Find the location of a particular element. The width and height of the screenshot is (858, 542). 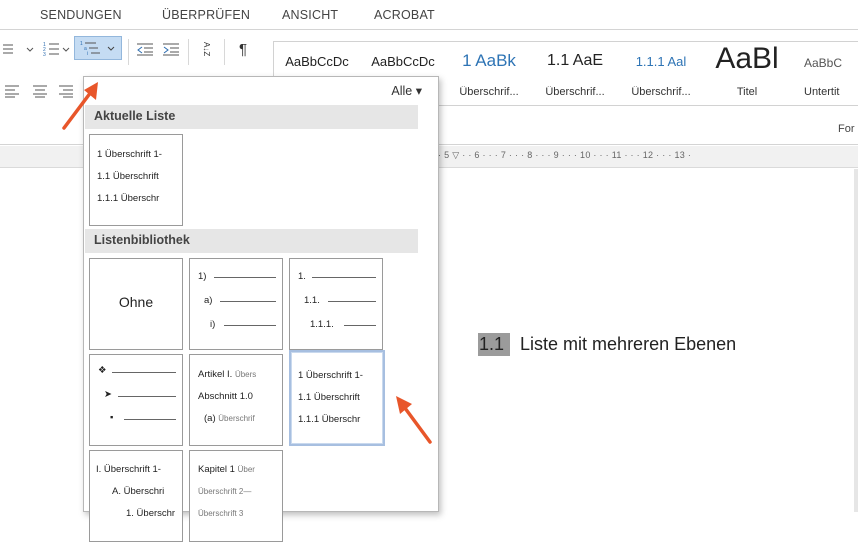

tile-text: Über is located at coordinates (246, 469).